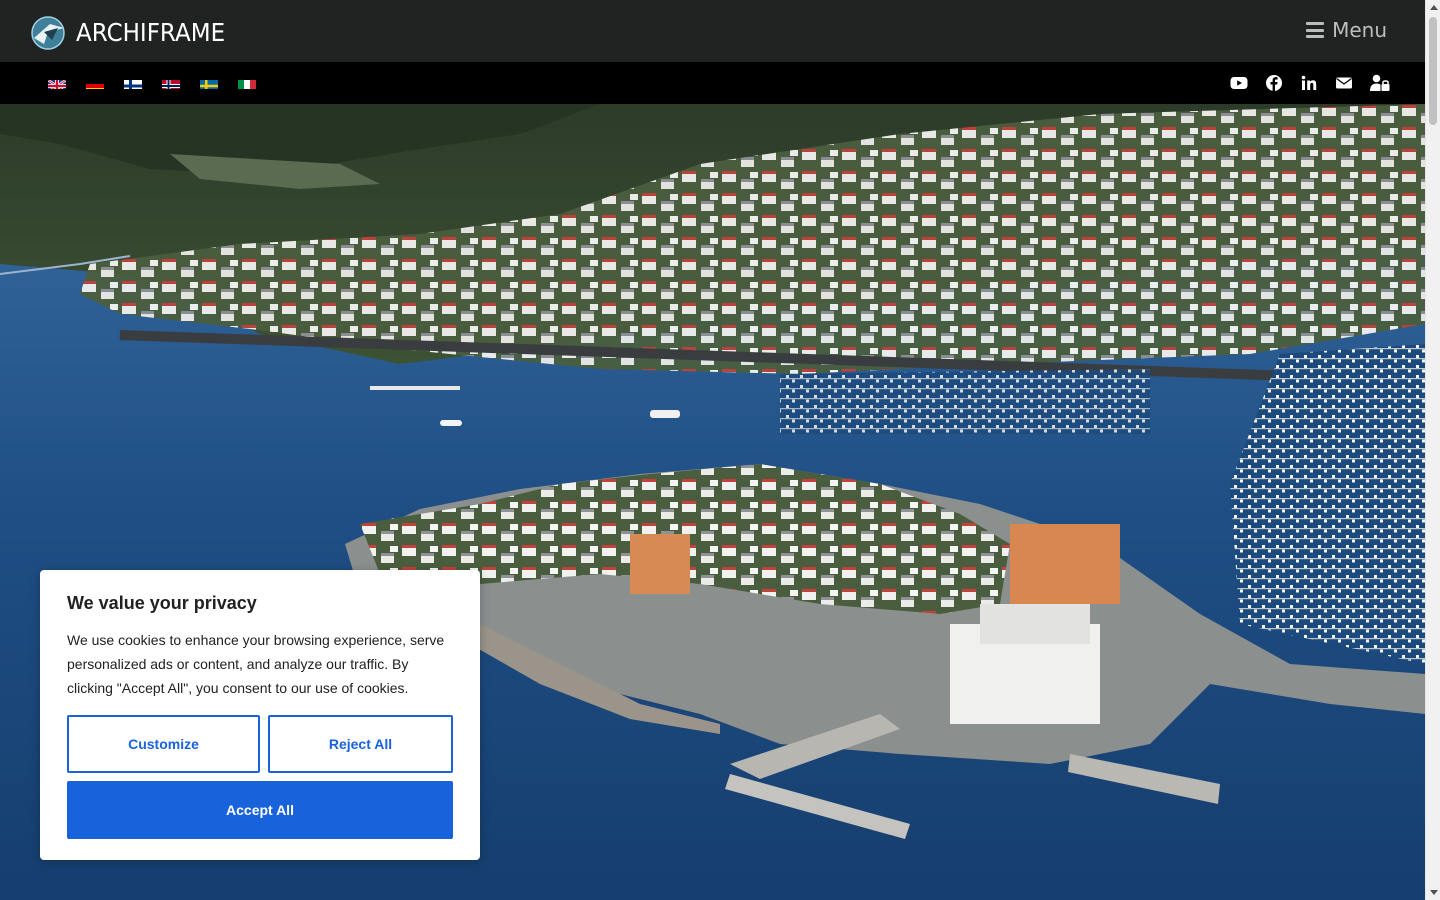 The height and width of the screenshot is (900, 1440). What do you see at coordinates (1274, 83) in the screenshot?
I see `facebook-icon` at bounding box center [1274, 83].